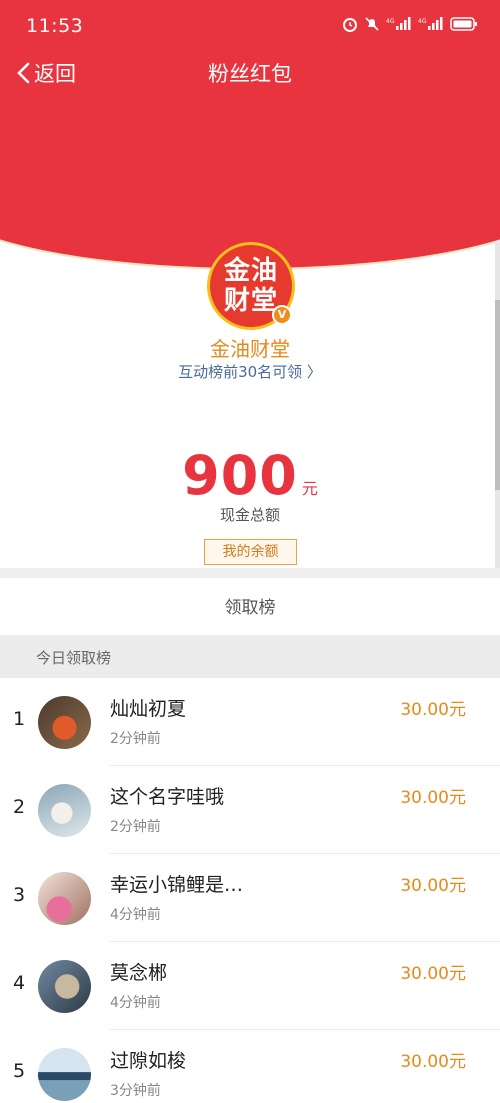 The width and height of the screenshot is (500, 1103). I want to click on user-name: 过隙如梭, so click(148, 1061).